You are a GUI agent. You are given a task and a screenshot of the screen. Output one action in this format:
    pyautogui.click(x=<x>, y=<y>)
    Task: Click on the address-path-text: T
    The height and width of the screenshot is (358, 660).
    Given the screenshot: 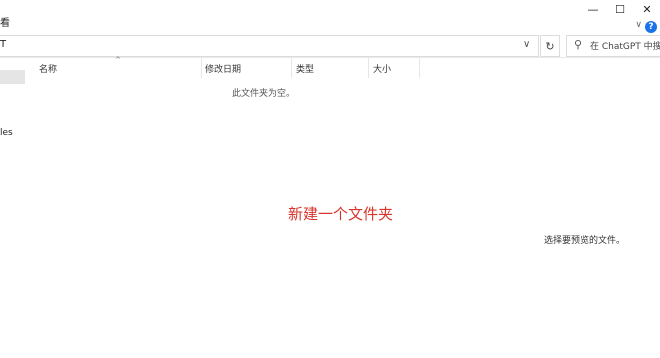 What is the action you would take?
    pyautogui.click(x=3, y=44)
    